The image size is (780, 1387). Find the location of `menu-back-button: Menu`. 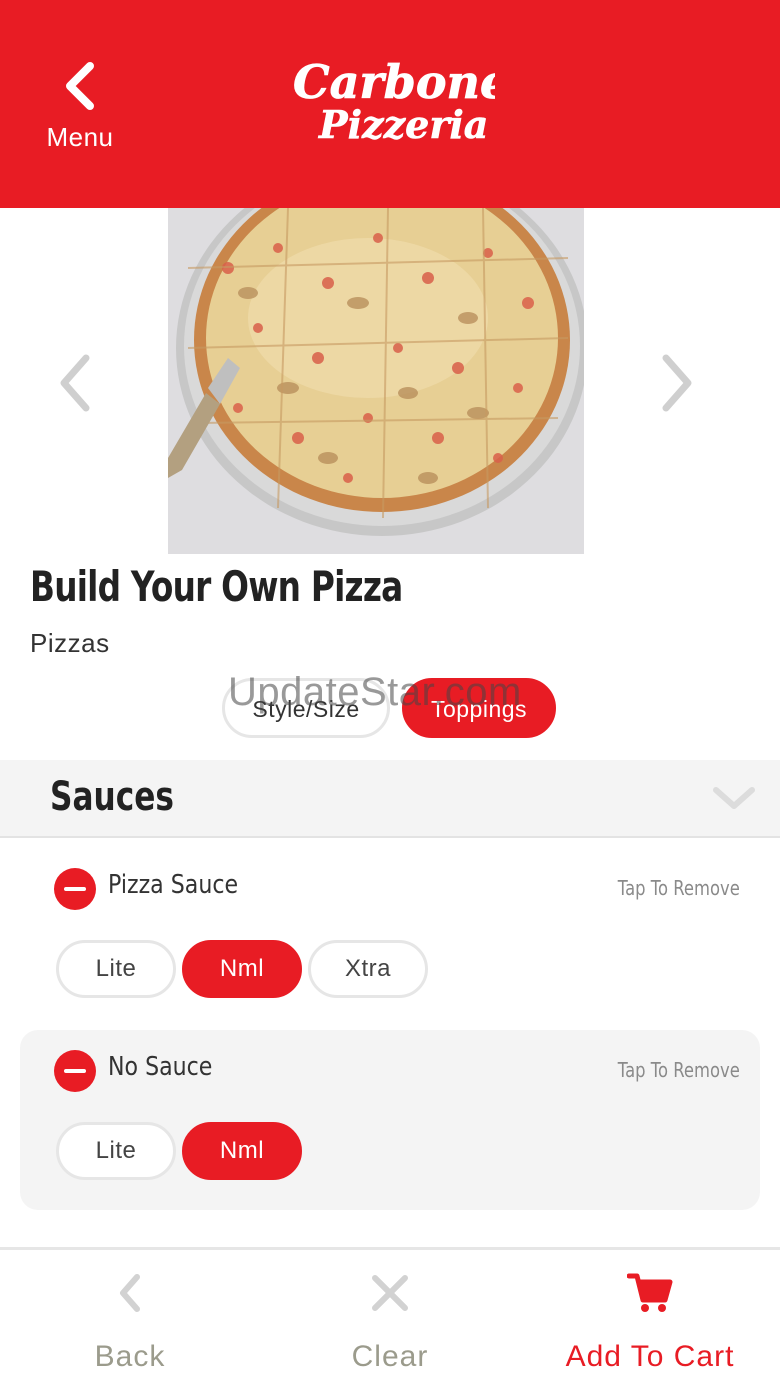

menu-back-button: Menu is located at coordinates (80, 115).